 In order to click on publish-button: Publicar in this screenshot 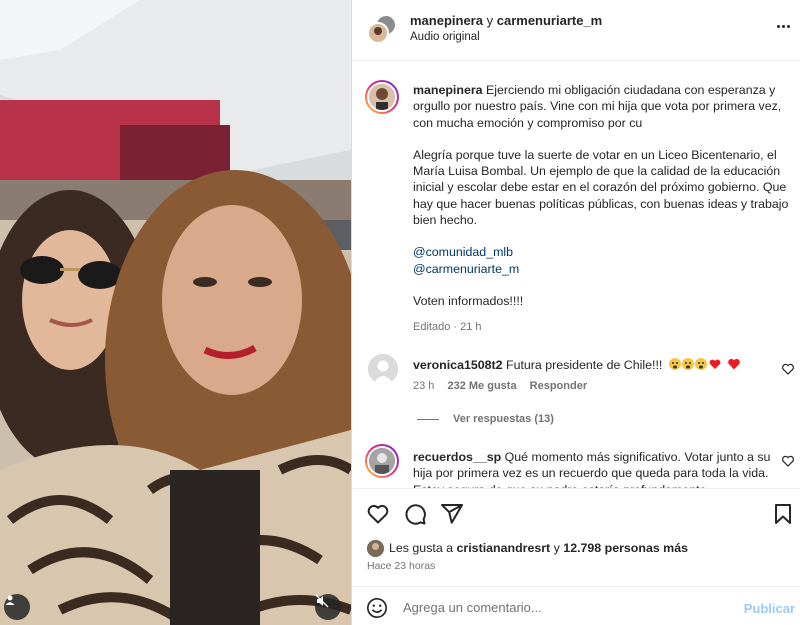, I will do `click(769, 608)`.